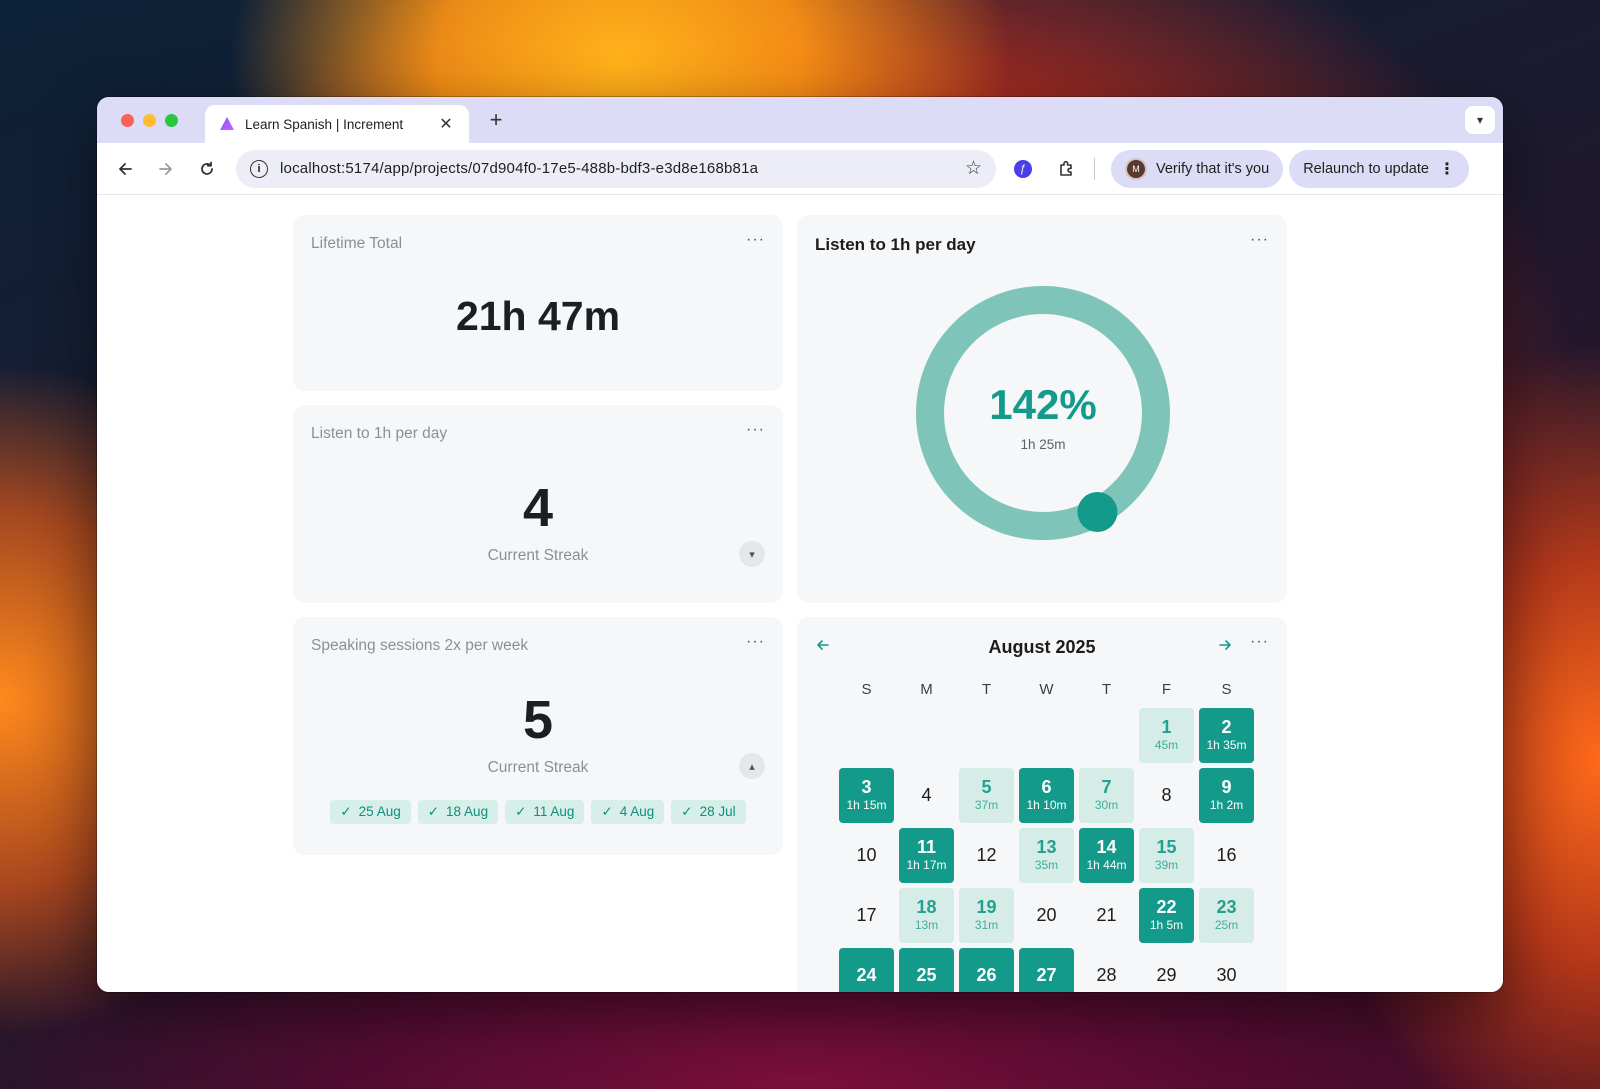  Describe the element at coordinates (1225, 647) in the screenshot. I see `next-month-button` at that location.